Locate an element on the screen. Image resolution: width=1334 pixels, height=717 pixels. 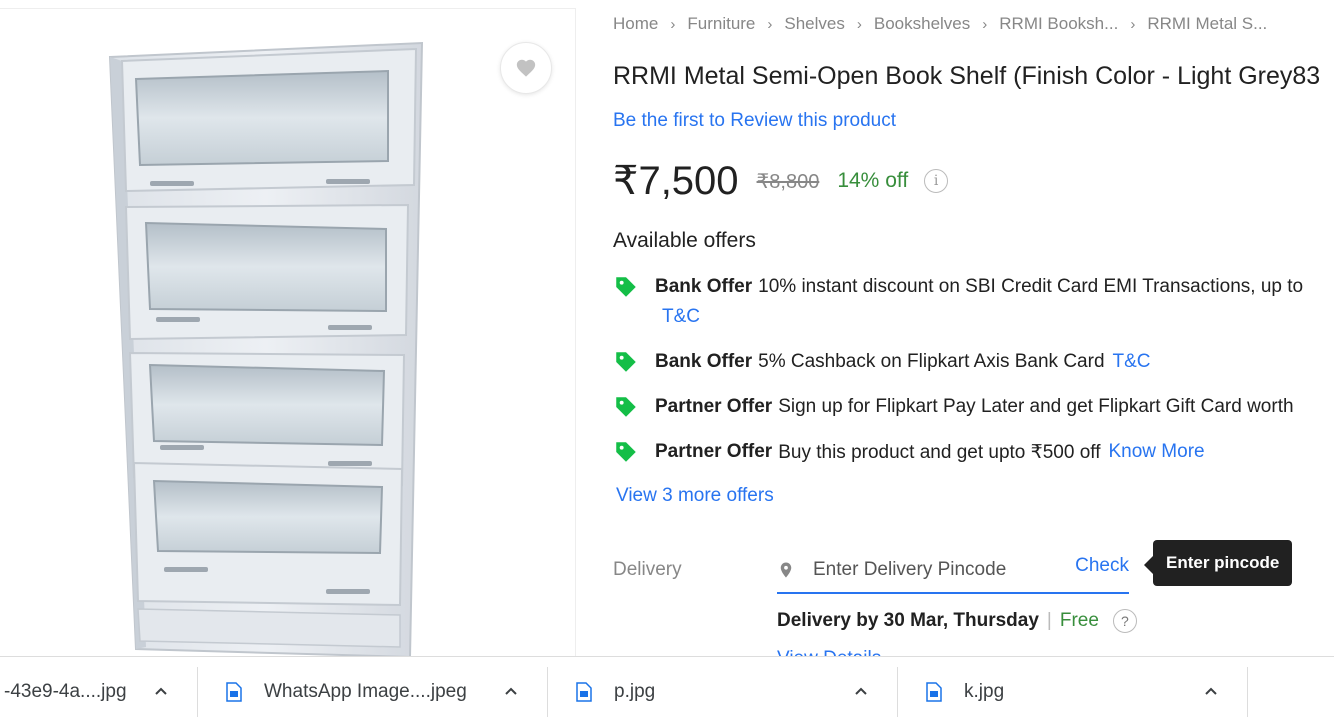
breadcrumb-home: Home is located at coordinates (635, 24).